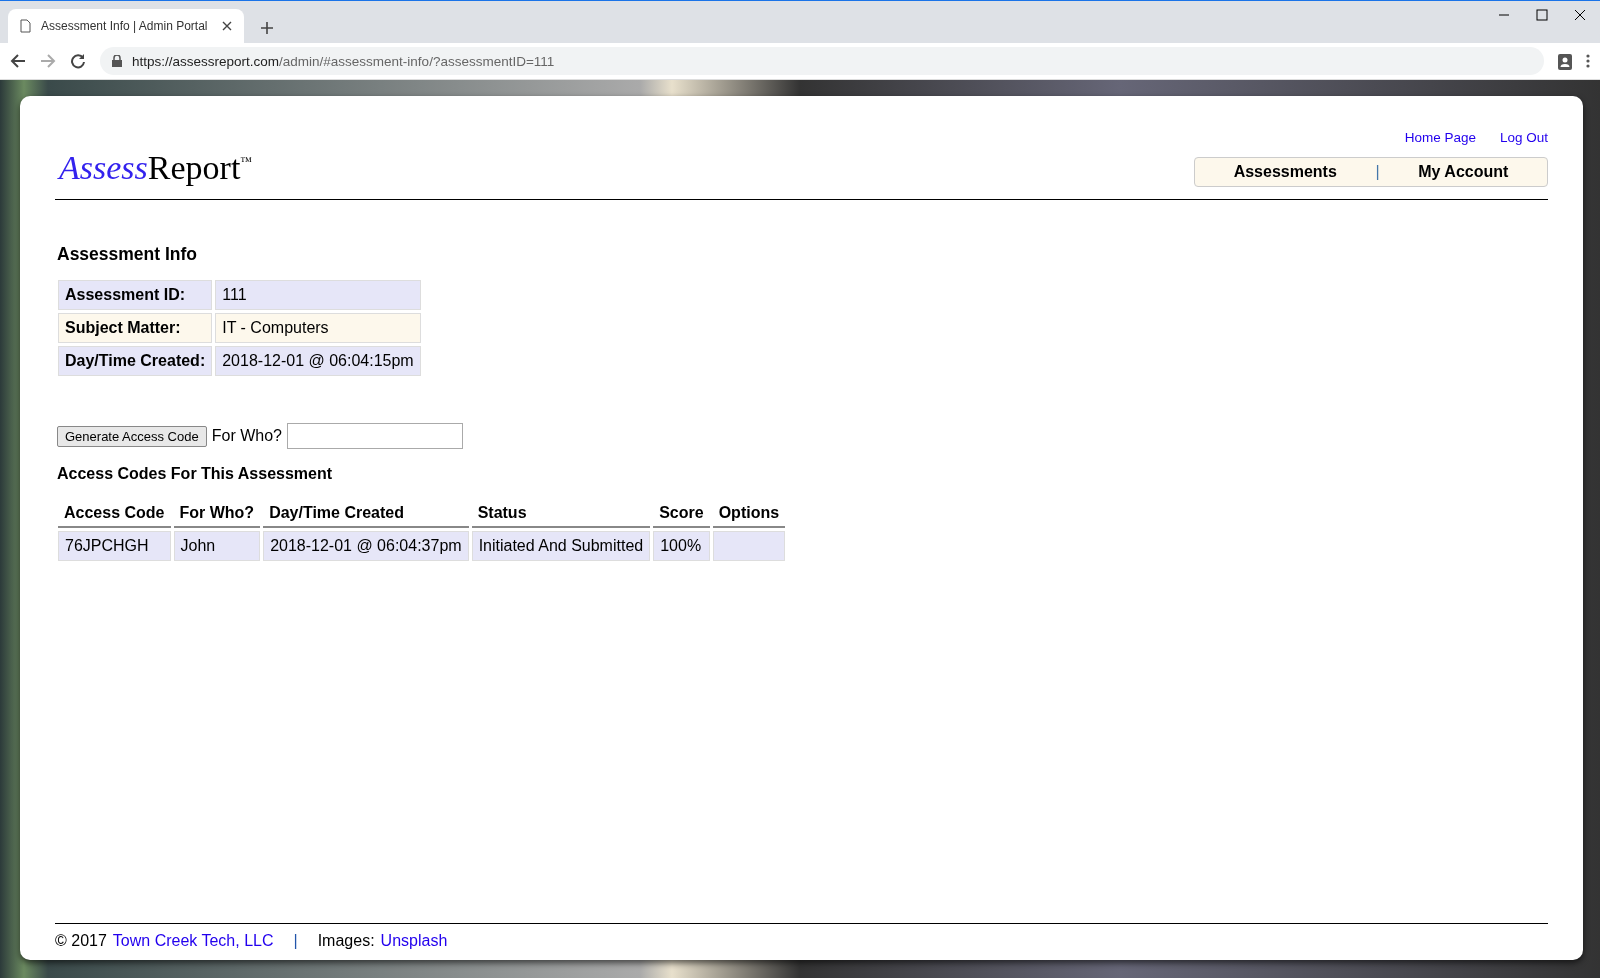 The width and height of the screenshot is (1600, 978). I want to click on section-title: Access Codes For This Assessment, so click(195, 474).